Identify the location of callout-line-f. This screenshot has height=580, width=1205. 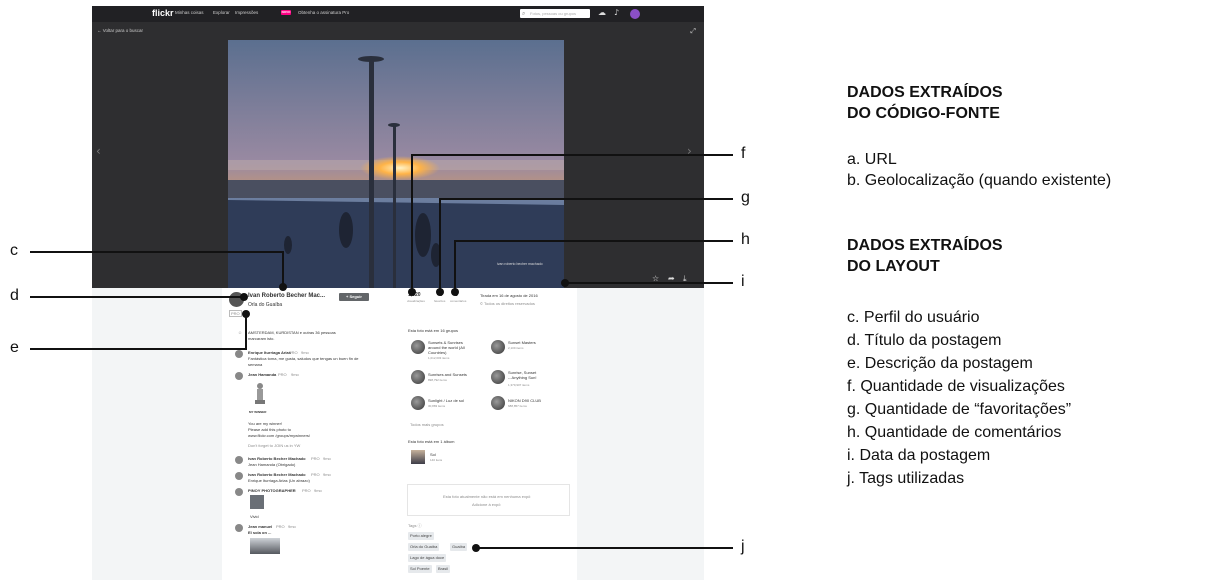
(572, 223).